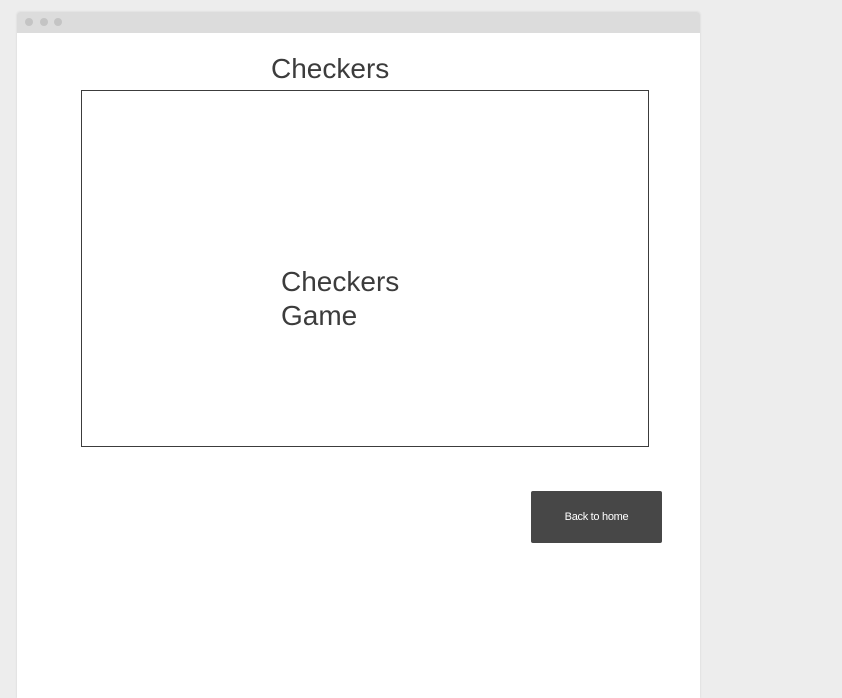 The width and height of the screenshot is (842, 698). What do you see at coordinates (596, 517) in the screenshot?
I see `back-to-home-button: Back to home` at bounding box center [596, 517].